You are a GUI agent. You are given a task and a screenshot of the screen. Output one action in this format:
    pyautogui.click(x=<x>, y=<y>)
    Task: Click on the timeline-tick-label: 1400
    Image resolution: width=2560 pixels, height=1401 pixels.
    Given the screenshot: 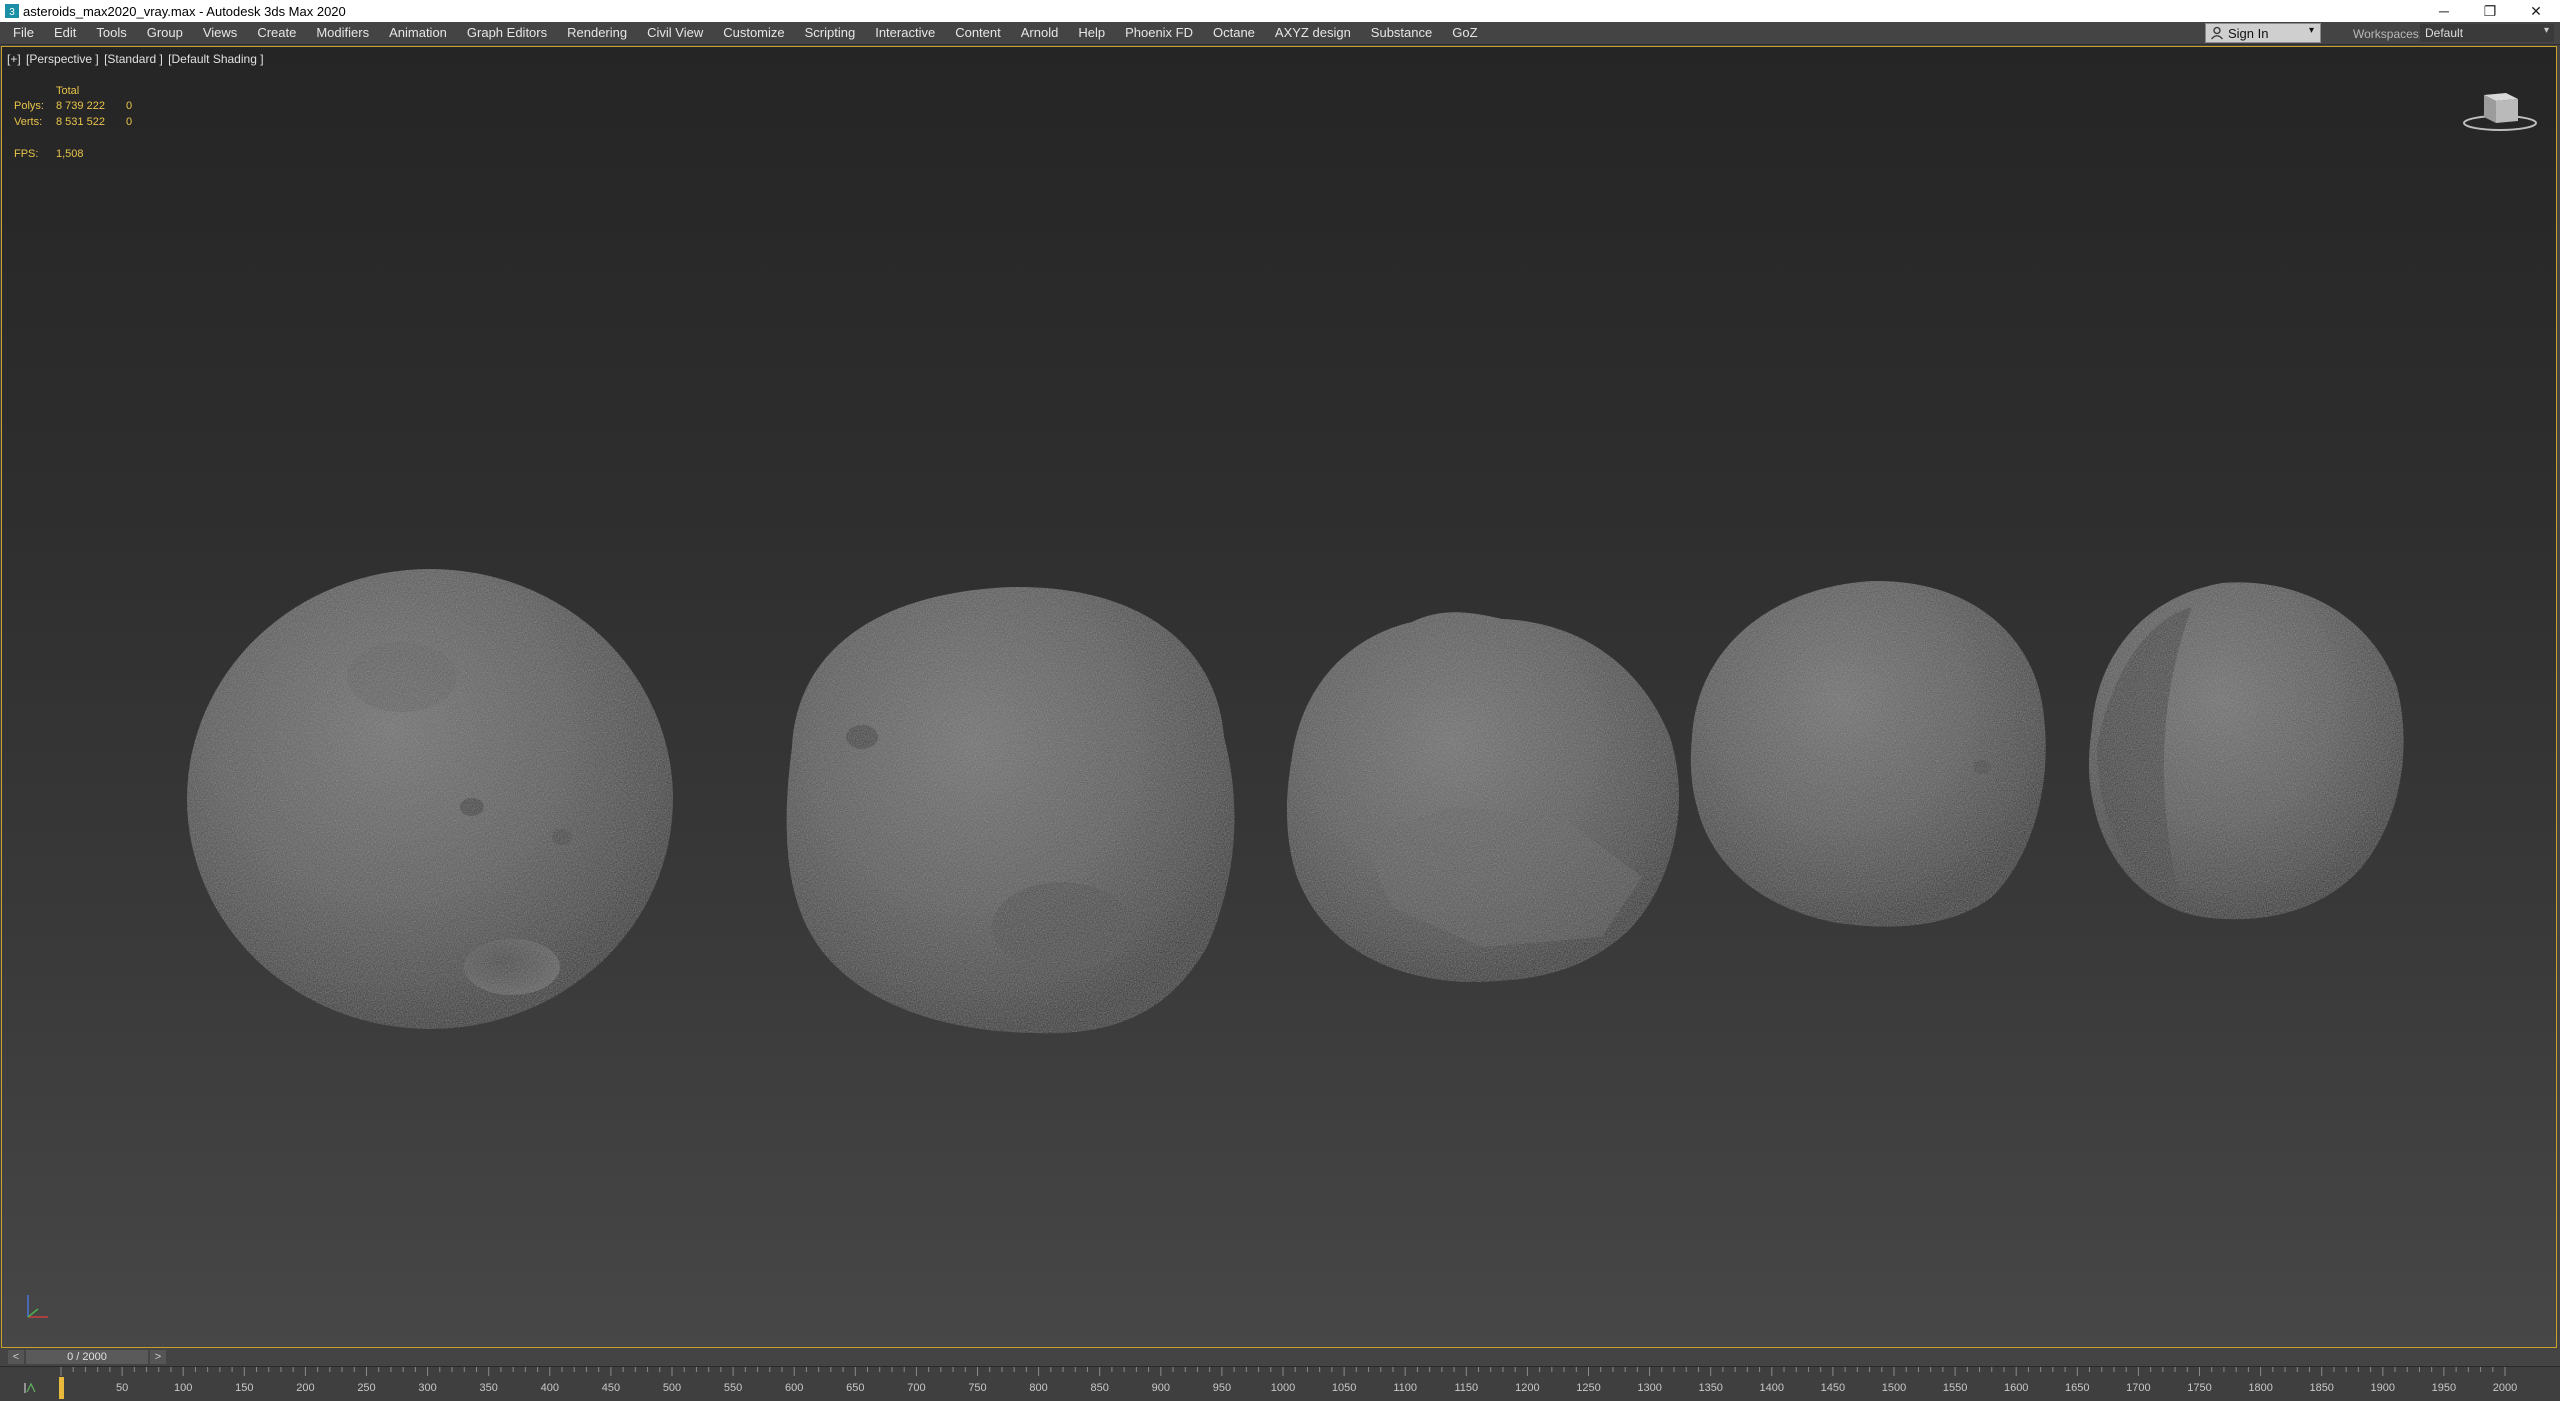 What is the action you would take?
    pyautogui.click(x=1772, y=1388)
    